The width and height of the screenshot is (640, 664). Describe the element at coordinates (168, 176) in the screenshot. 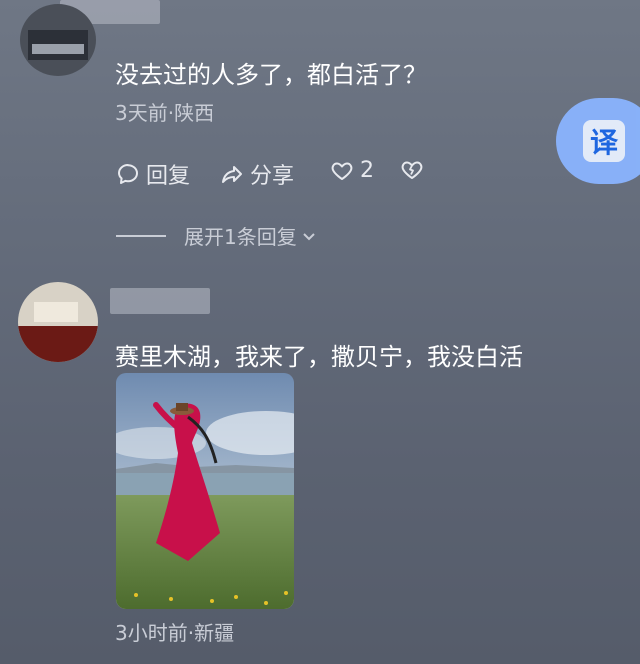

I see `reply-label: 回复` at that location.